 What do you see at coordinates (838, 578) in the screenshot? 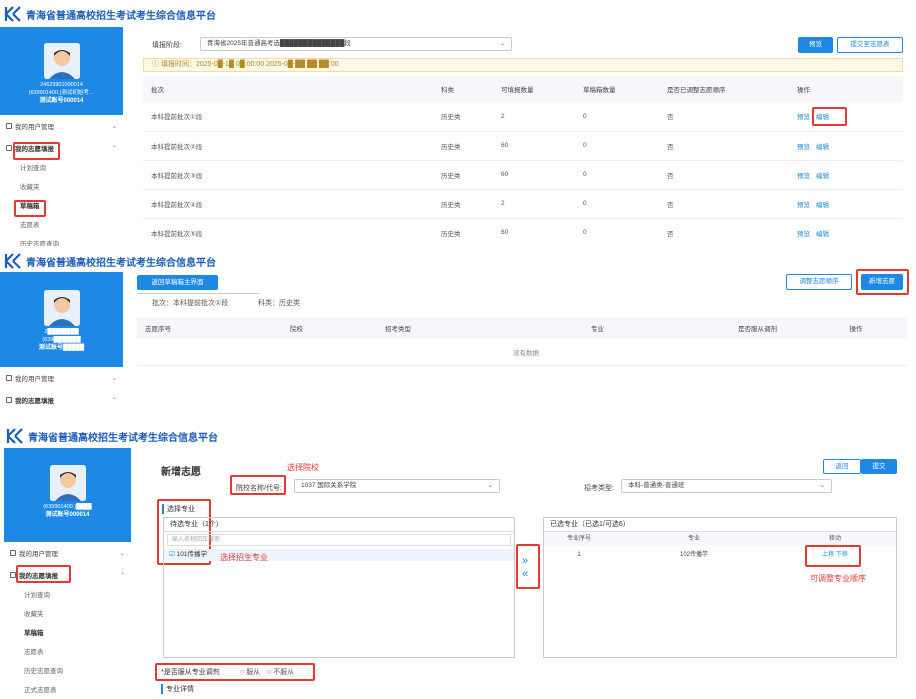
I see `annotation-order: 可调整专业顺序` at bounding box center [838, 578].